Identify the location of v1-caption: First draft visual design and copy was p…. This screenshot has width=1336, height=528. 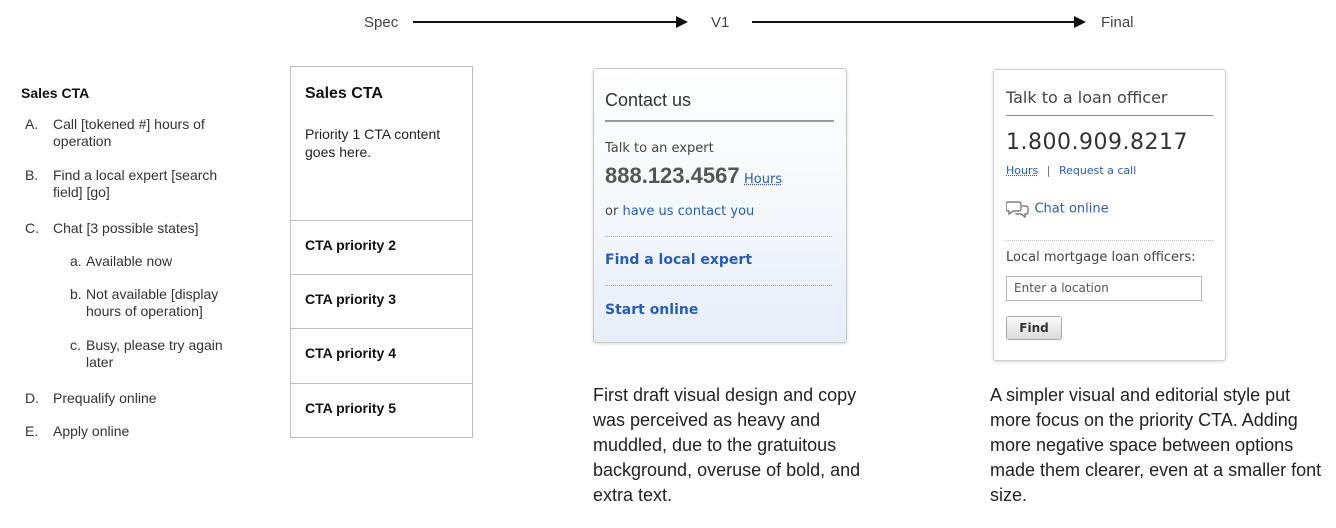
(727, 445).